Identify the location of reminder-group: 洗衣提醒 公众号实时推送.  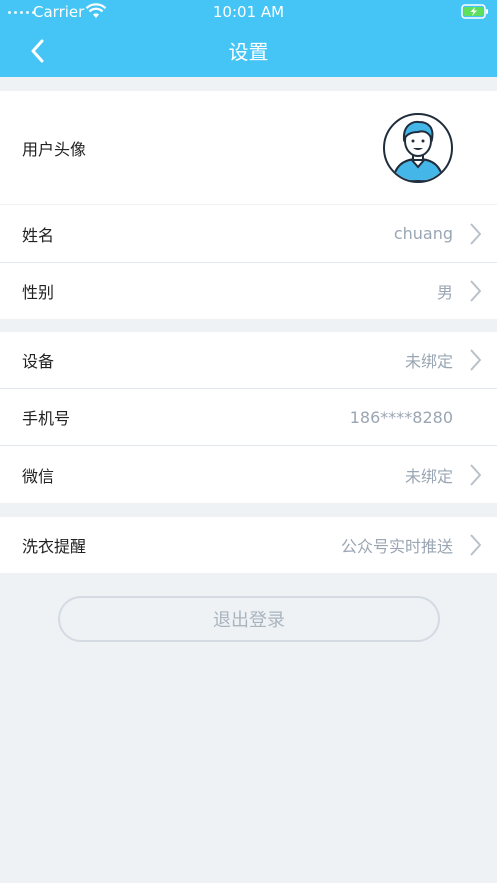
(248, 545).